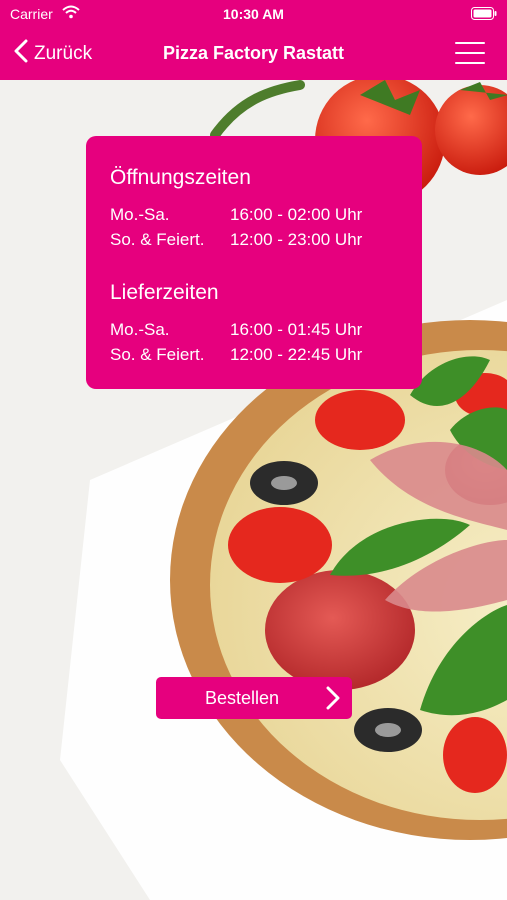 The image size is (507, 900). I want to click on navigation-bar: Zurück Pizza Factory Rastatt, so click(253, 54).